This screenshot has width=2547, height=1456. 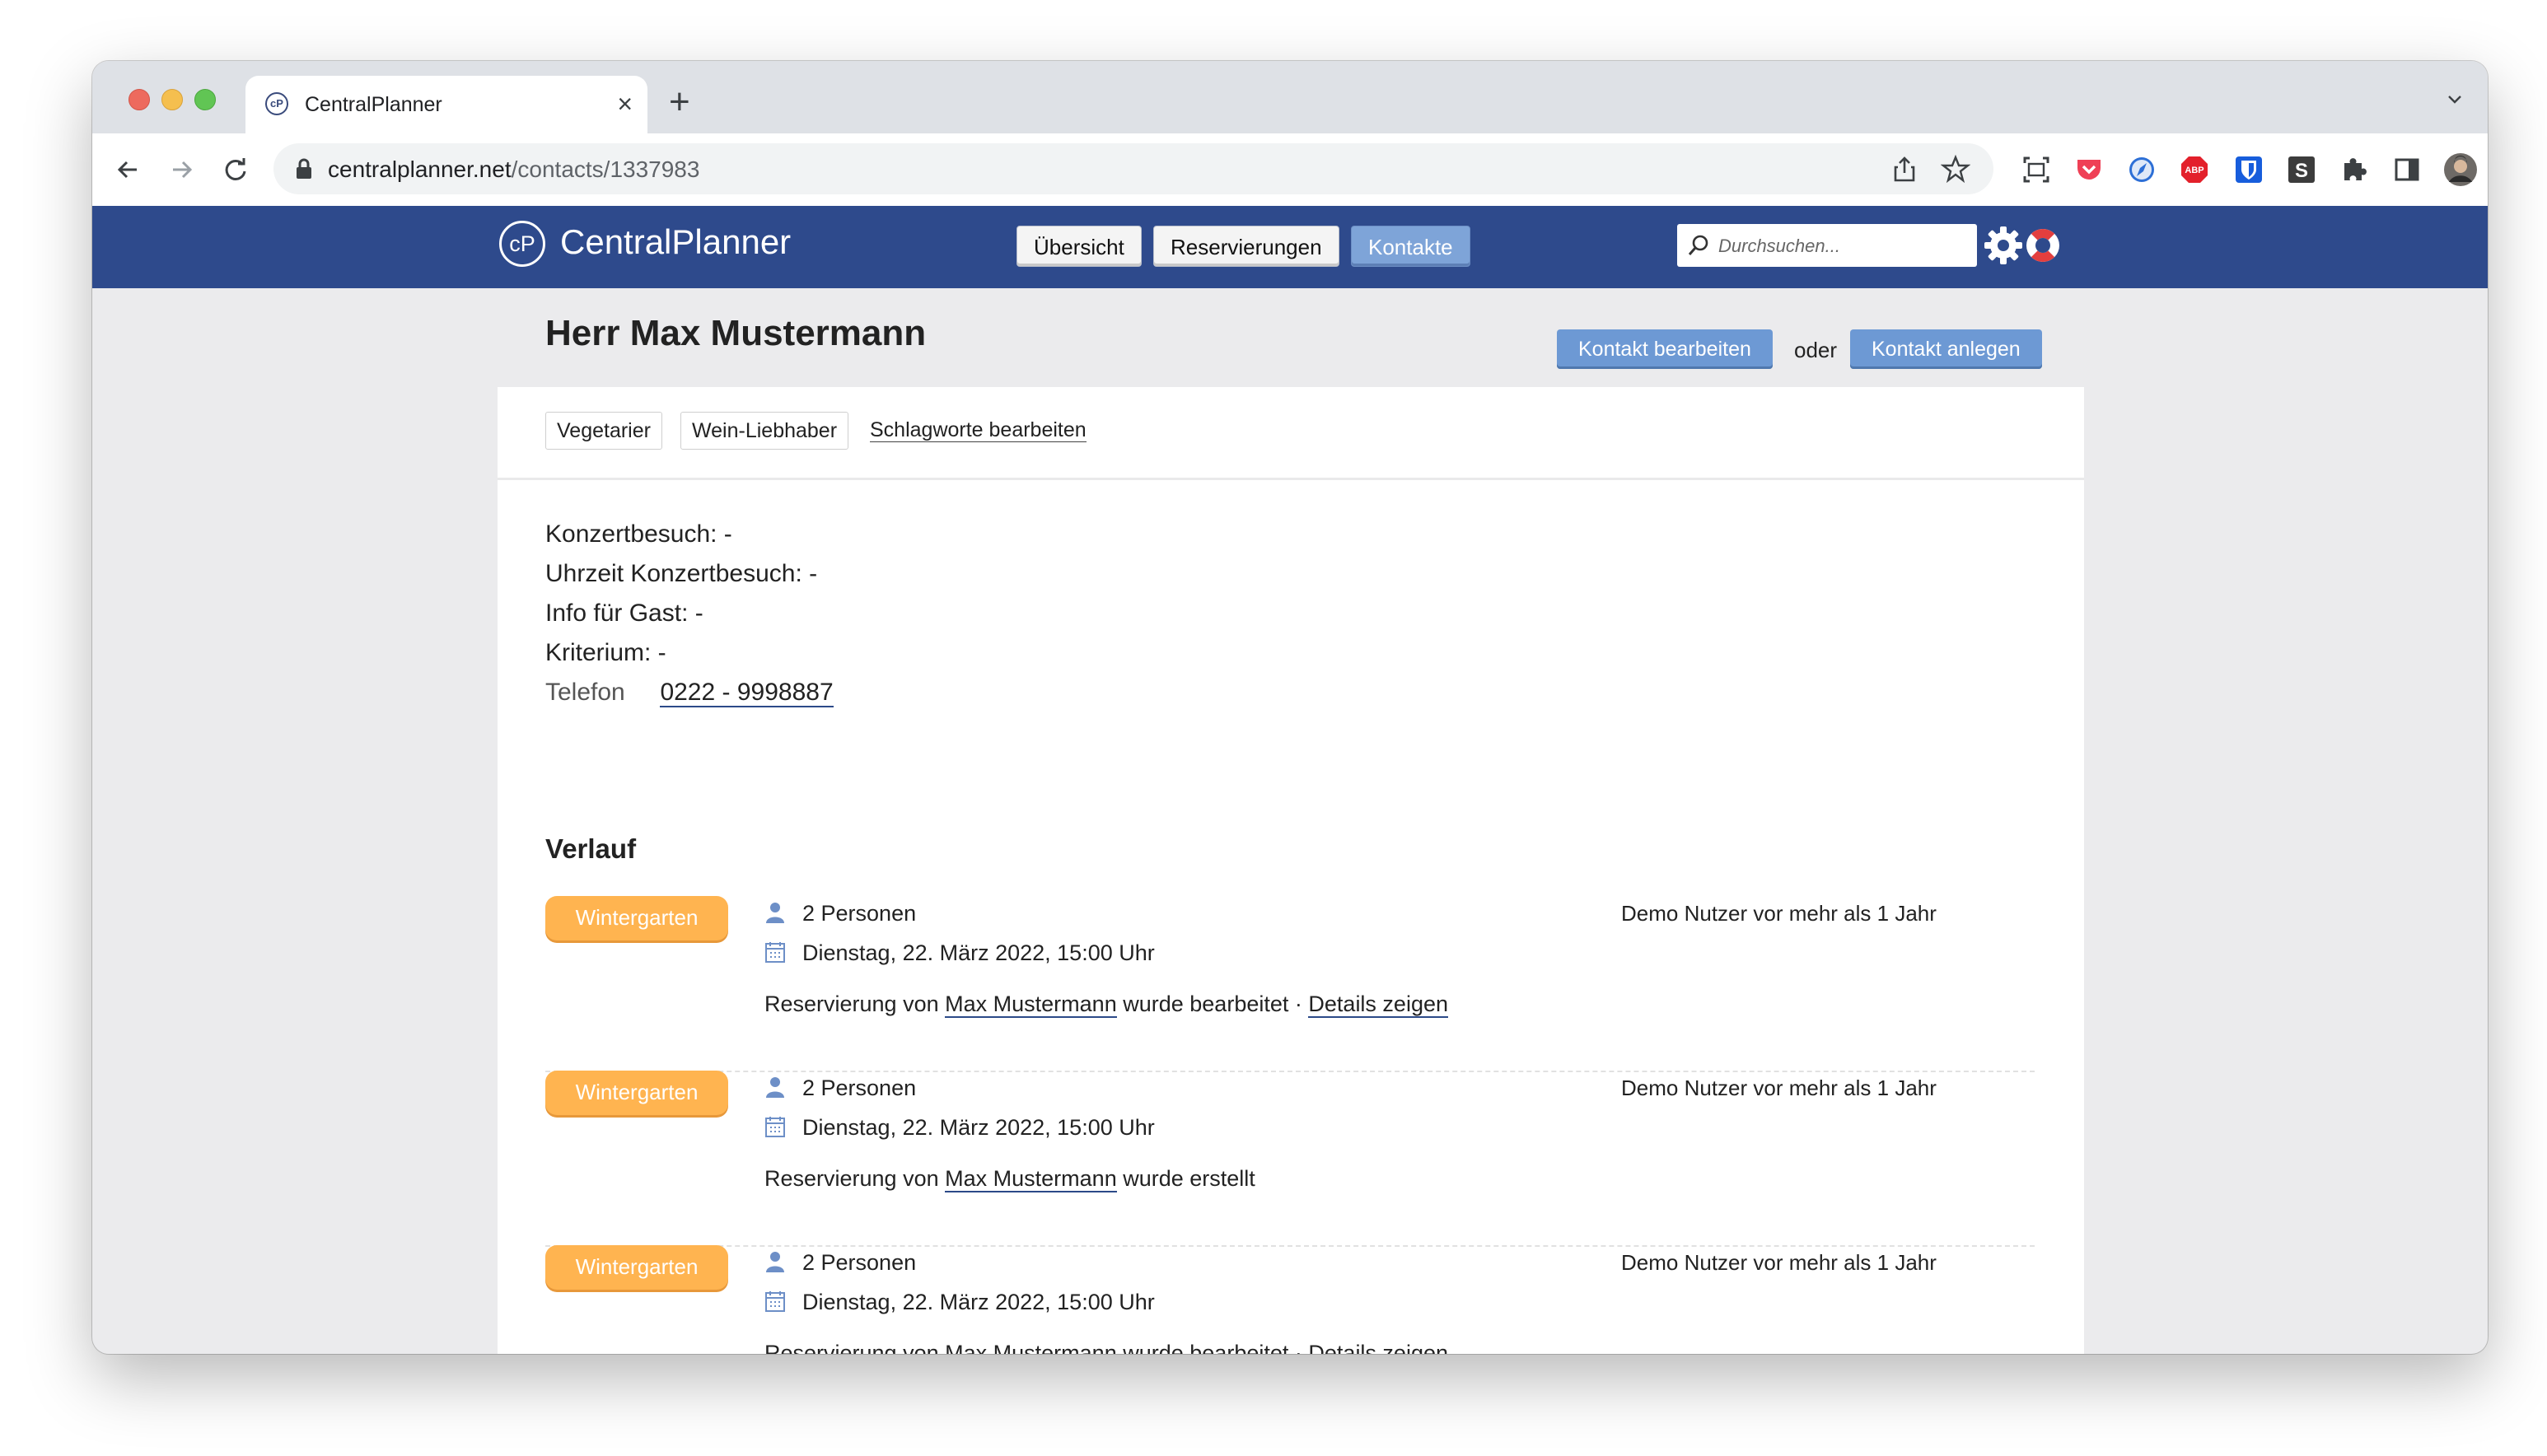 What do you see at coordinates (736, 333) in the screenshot?
I see `page-title: Herr Max Mustermann` at bounding box center [736, 333].